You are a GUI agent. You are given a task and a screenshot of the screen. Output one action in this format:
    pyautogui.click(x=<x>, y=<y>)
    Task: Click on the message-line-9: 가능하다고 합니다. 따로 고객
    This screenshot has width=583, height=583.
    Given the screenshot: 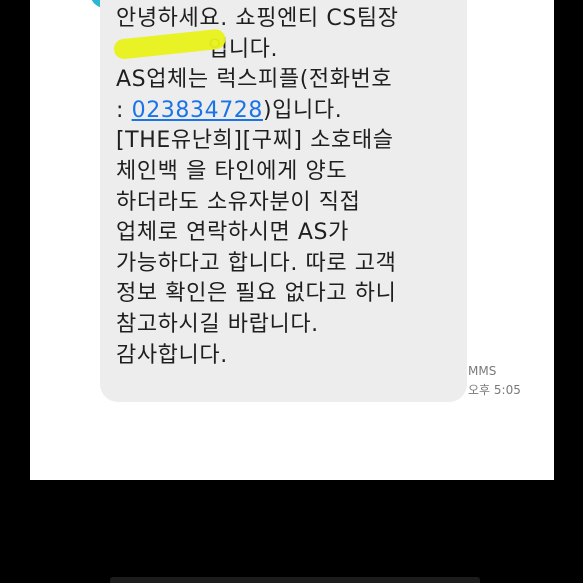 What is the action you would take?
    pyautogui.click(x=256, y=263)
    